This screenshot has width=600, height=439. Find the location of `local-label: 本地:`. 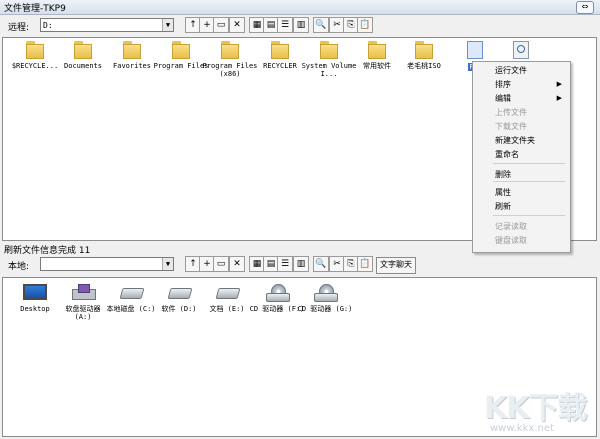

local-label: 本地: is located at coordinates (19, 267).